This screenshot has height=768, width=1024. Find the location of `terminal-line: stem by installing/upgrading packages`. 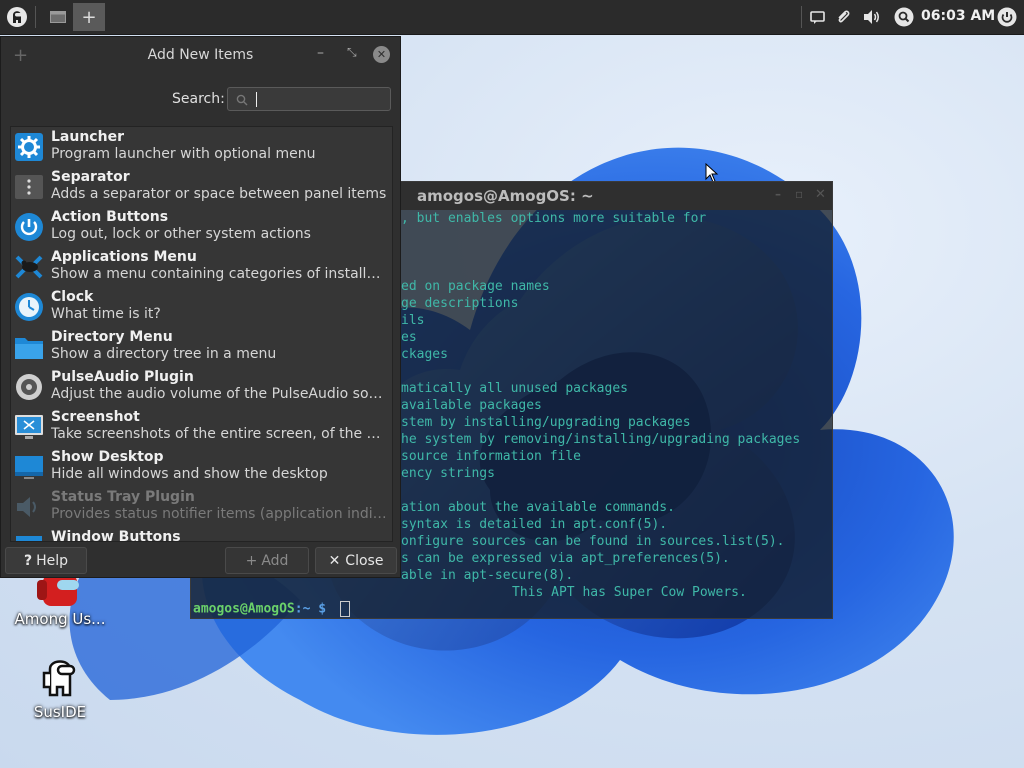

terminal-line: stem by installing/upgrading packages is located at coordinates (546, 422).